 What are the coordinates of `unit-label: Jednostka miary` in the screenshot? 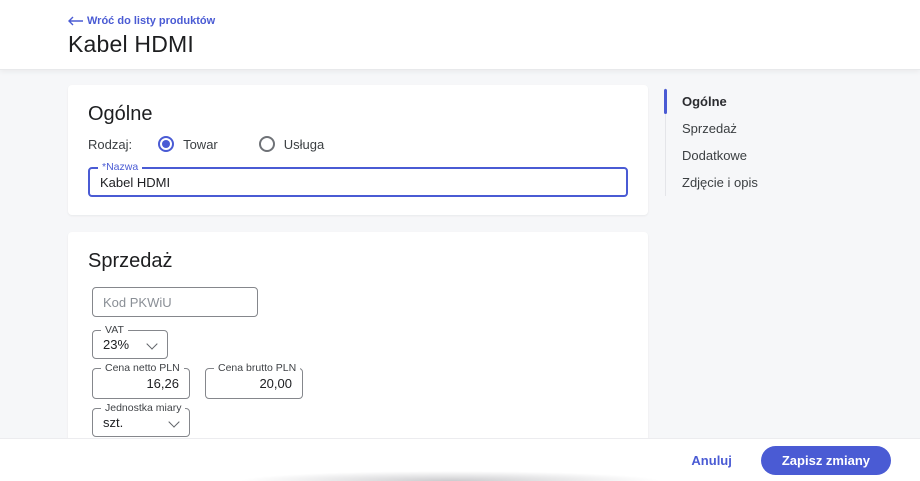 It's located at (143, 408).